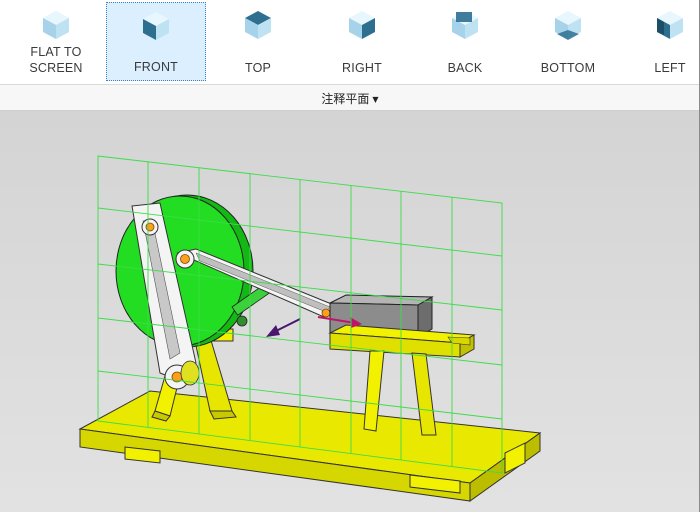 Image resolution: width=700 pixels, height=512 pixels. I want to click on caret-down-icon: ▼, so click(375, 99).